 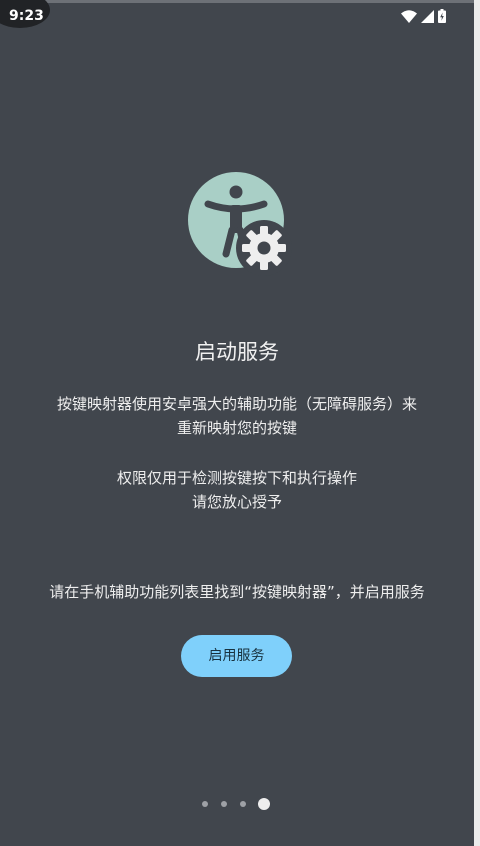 What do you see at coordinates (236, 502) in the screenshot?
I see `permission-line-2: 请您放心授予` at bounding box center [236, 502].